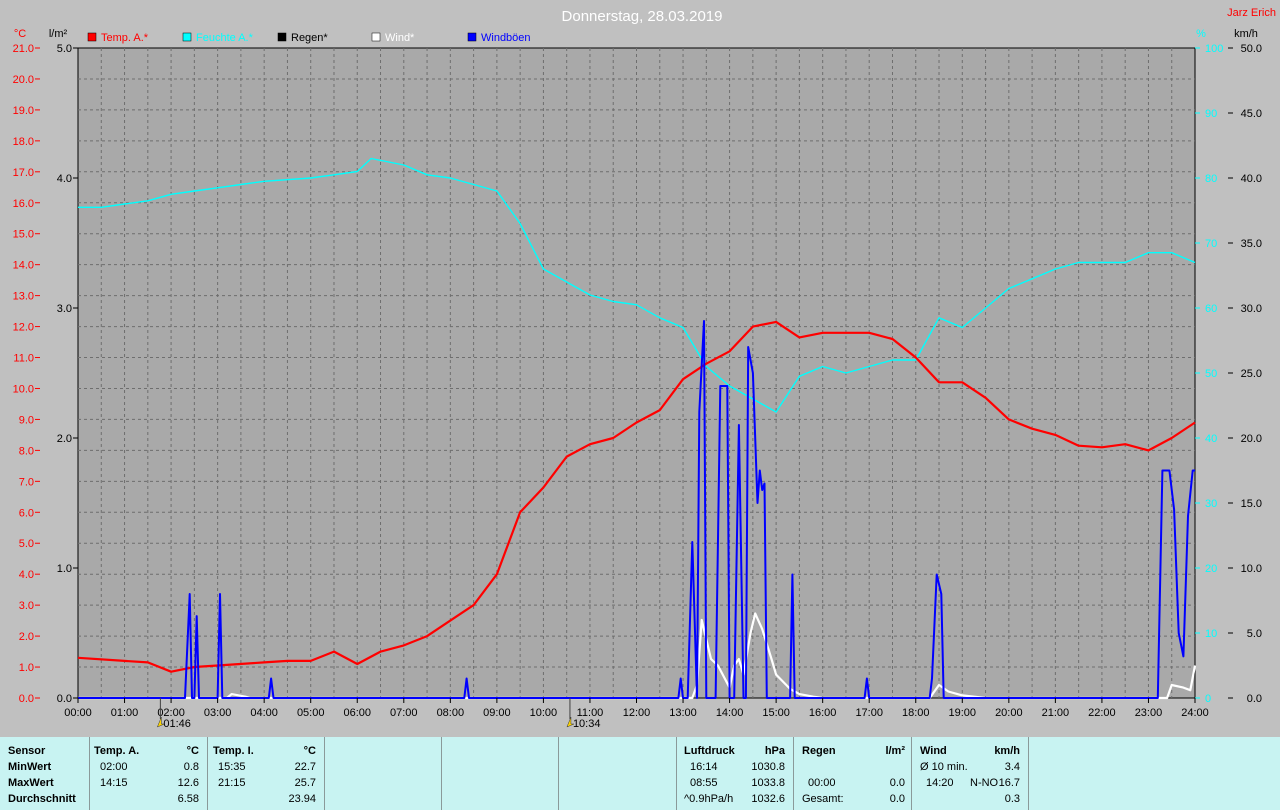 This screenshot has width=1280, height=810. Describe the element at coordinates (776, 713) in the screenshot. I see `x-tick-label: 15:00` at that location.